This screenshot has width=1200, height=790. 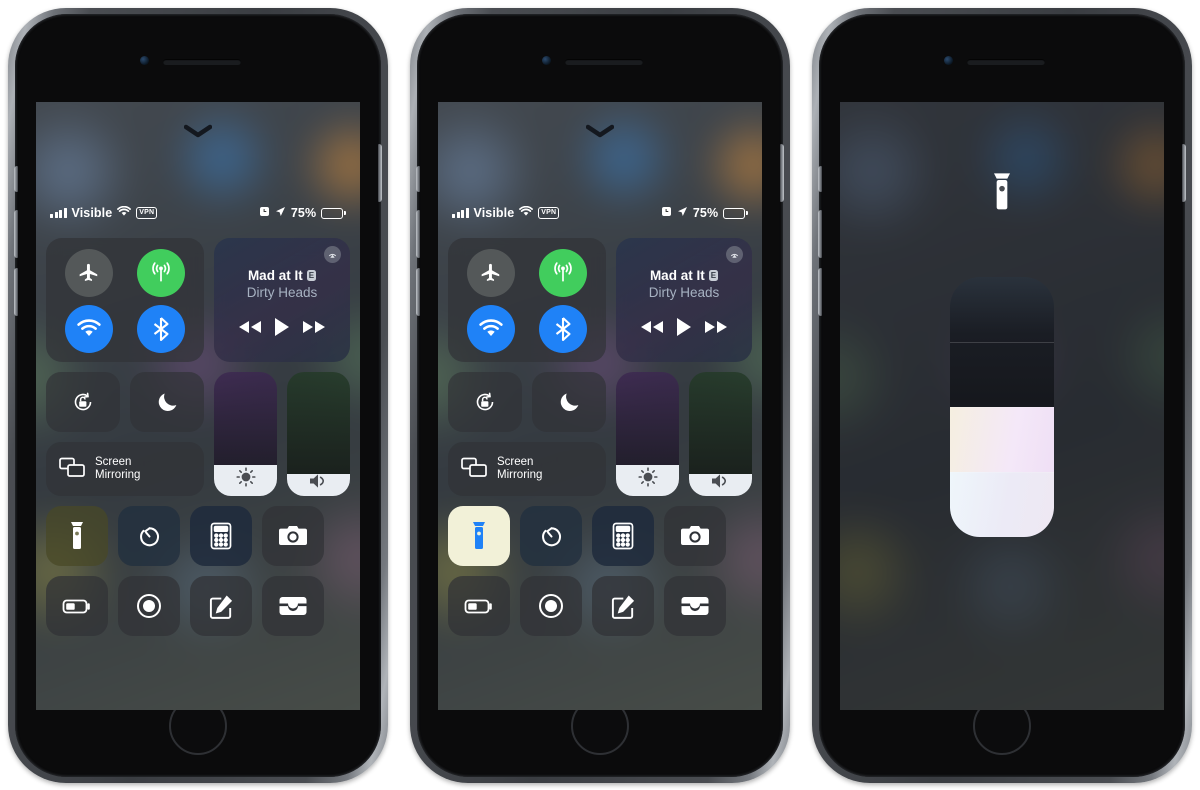 I want to click on explicit-badge: E, so click(x=713, y=275).